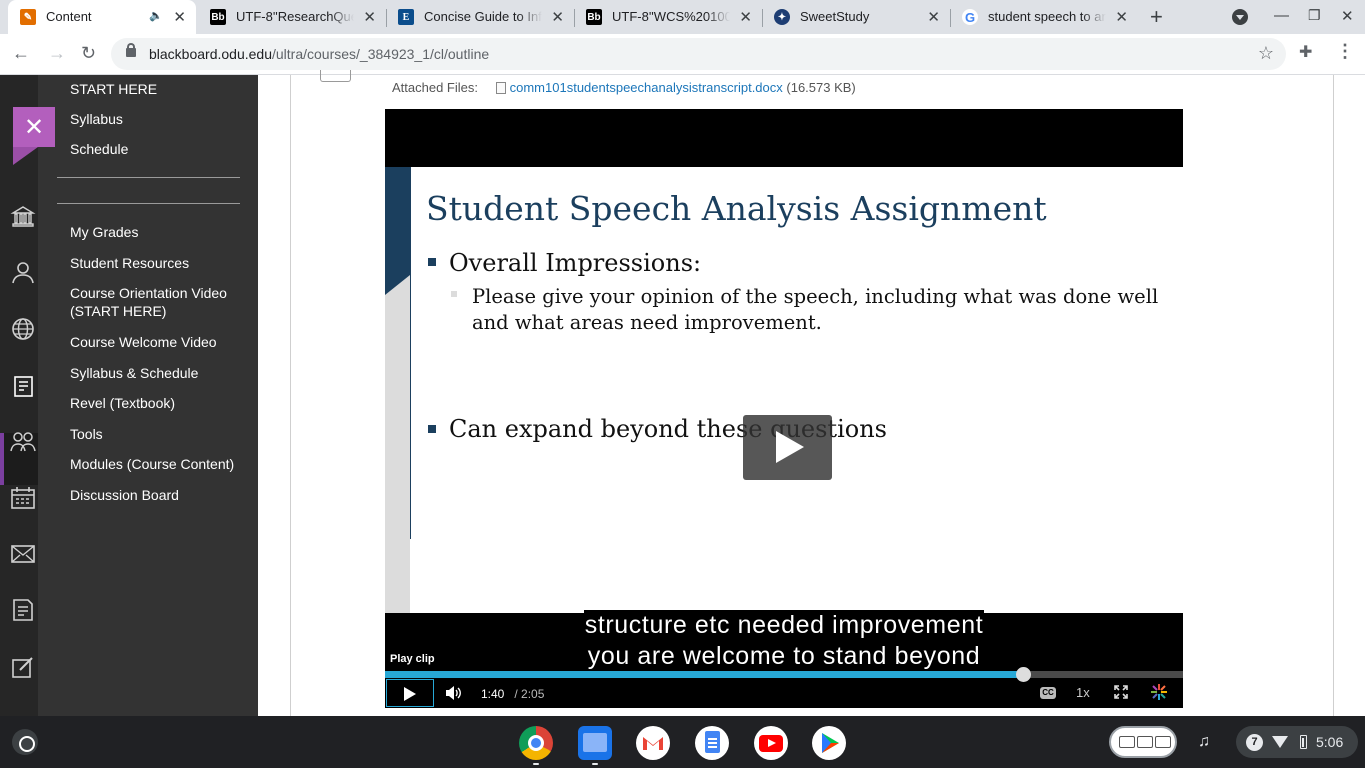  What do you see at coordinates (23, 610) in the screenshot?
I see `grades-icon` at bounding box center [23, 610].